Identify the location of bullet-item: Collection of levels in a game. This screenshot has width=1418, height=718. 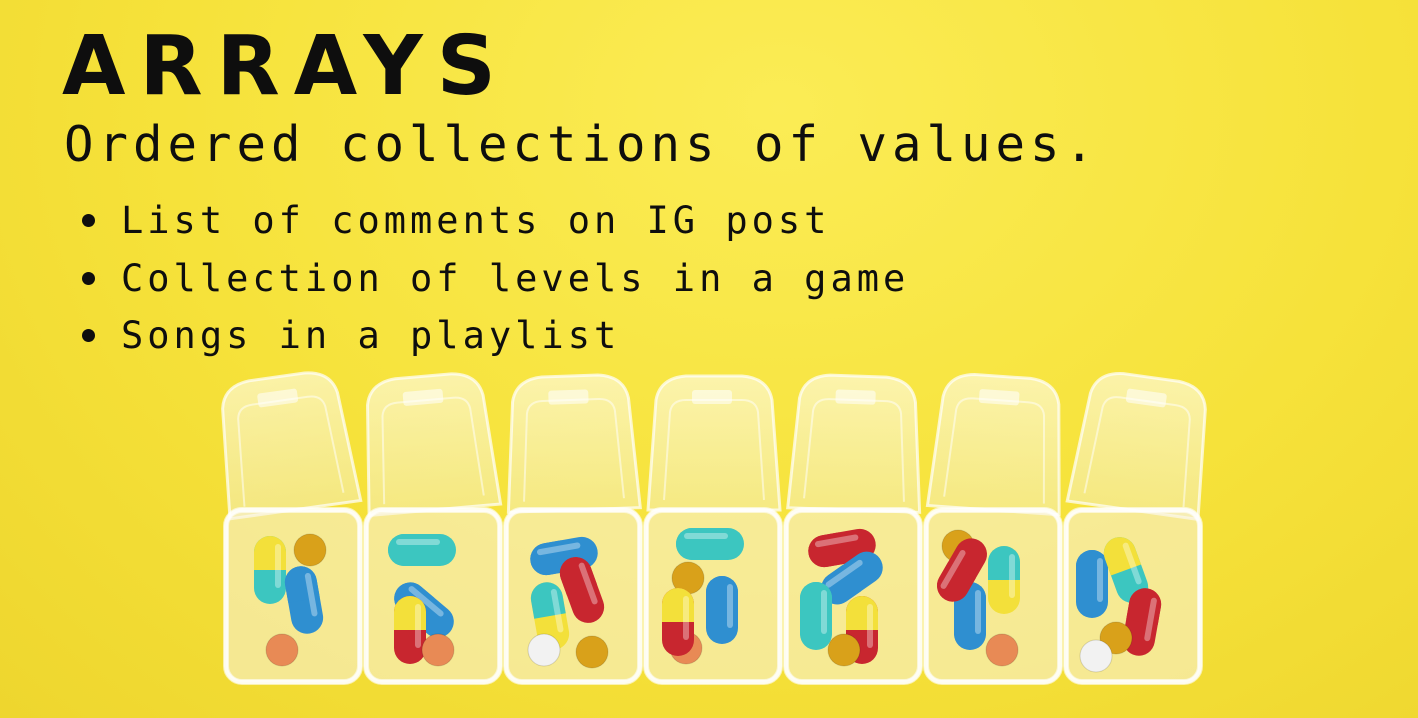
(495, 279).